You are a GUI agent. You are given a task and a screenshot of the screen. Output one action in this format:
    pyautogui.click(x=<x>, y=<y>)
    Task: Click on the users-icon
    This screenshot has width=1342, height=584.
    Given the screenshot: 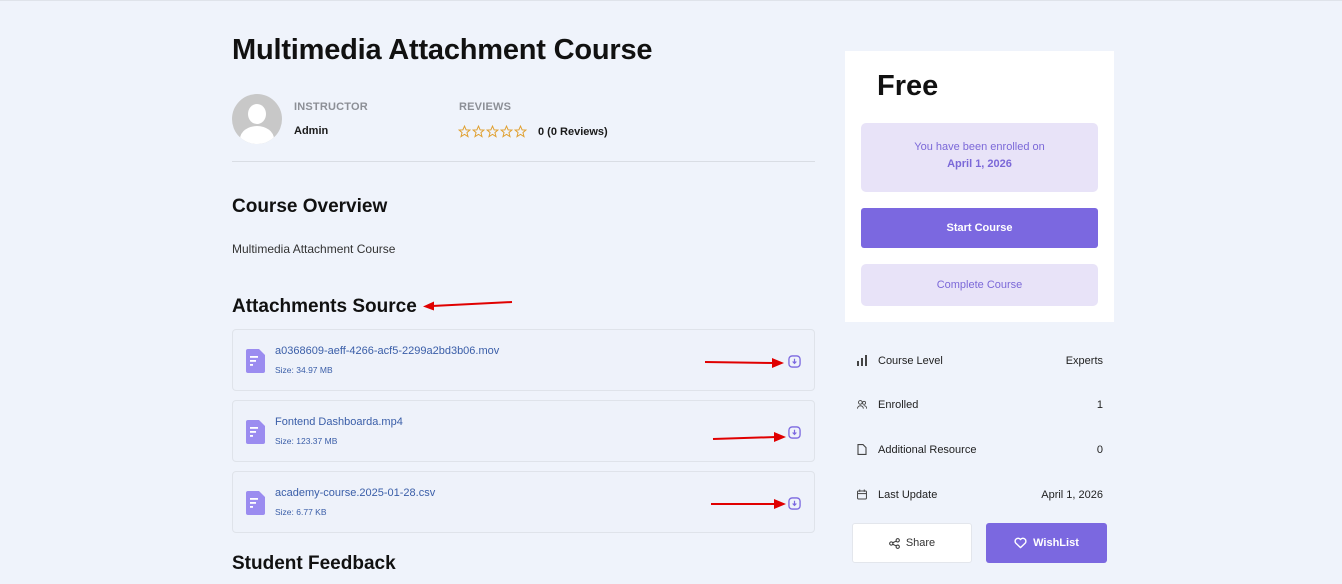 What is the action you would take?
    pyautogui.click(x=862, y=404)
    